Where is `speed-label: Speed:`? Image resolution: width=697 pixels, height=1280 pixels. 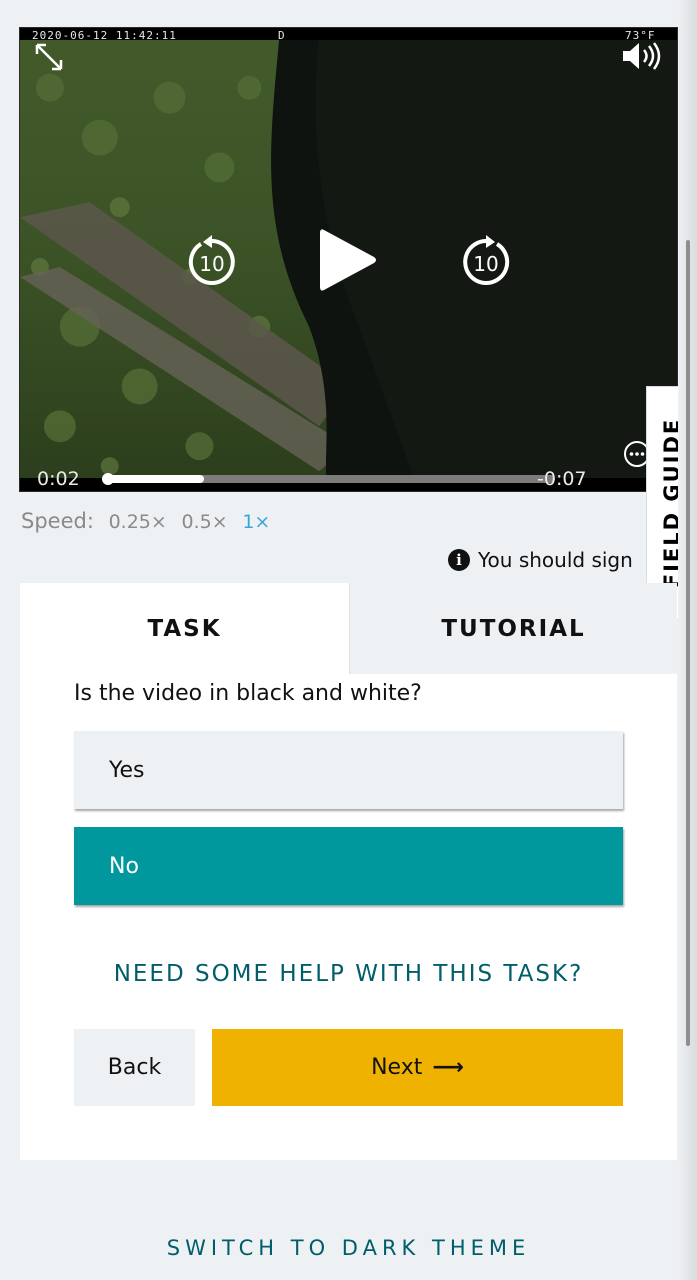 speed-label: Speed: is located at coordinates (57, 521).